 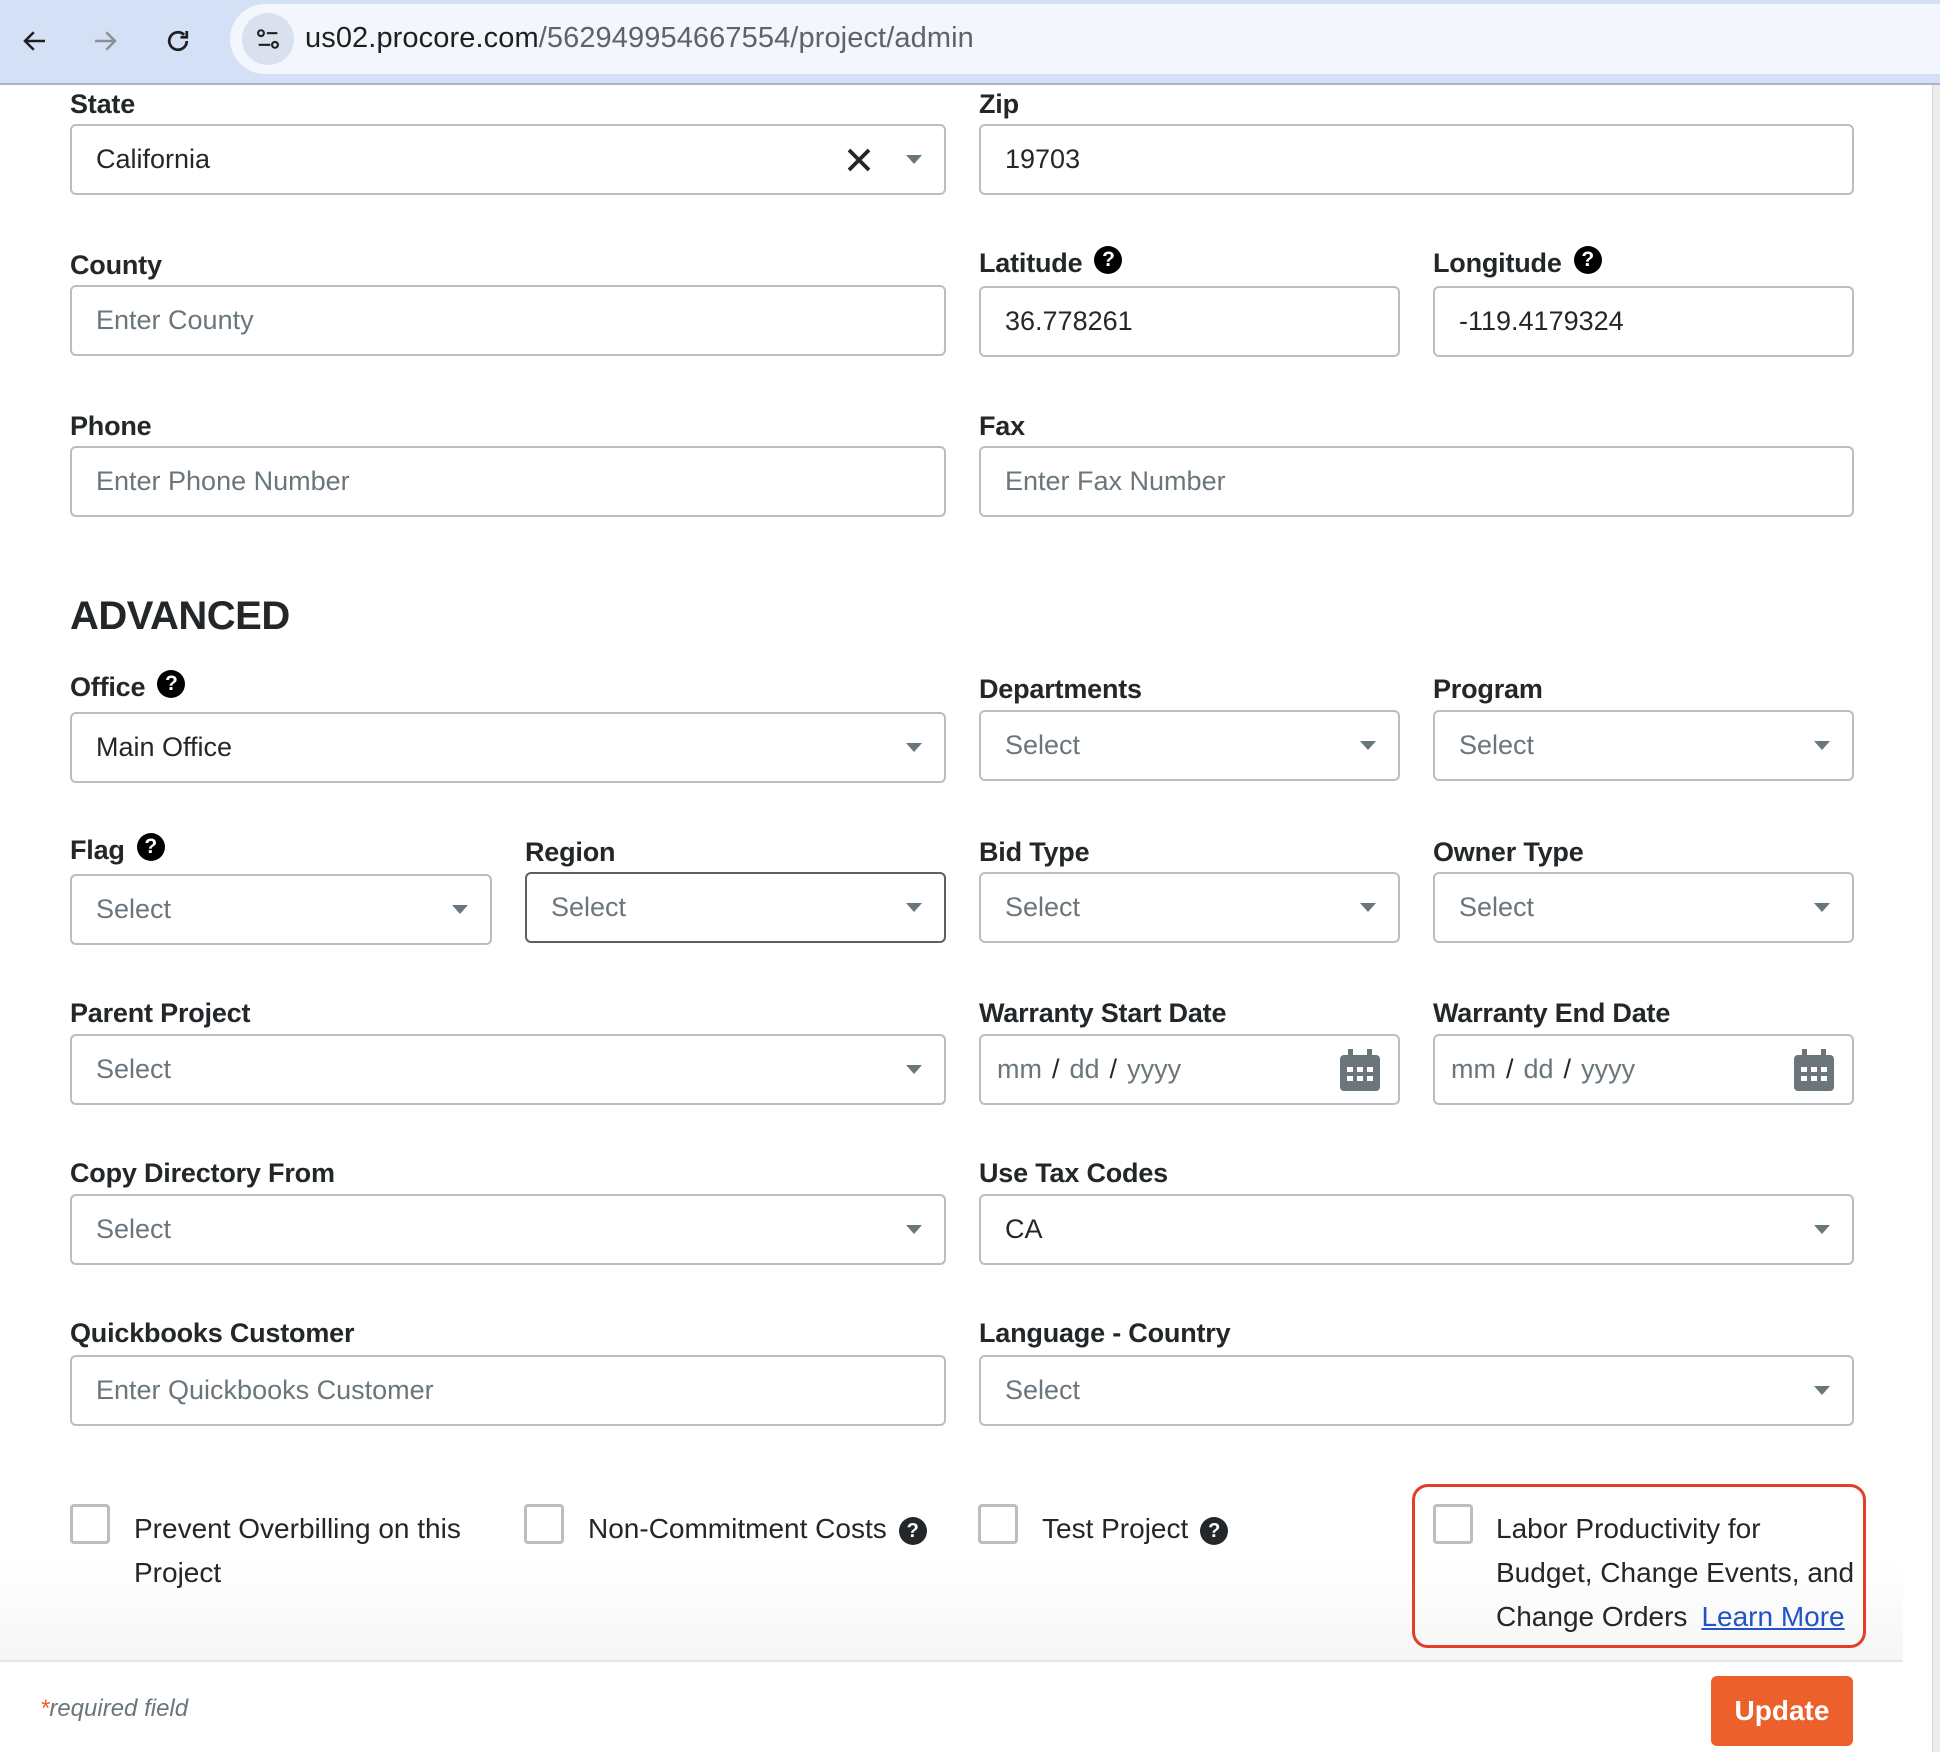 I want to click on form-footer, so click(x=951, y=1706).